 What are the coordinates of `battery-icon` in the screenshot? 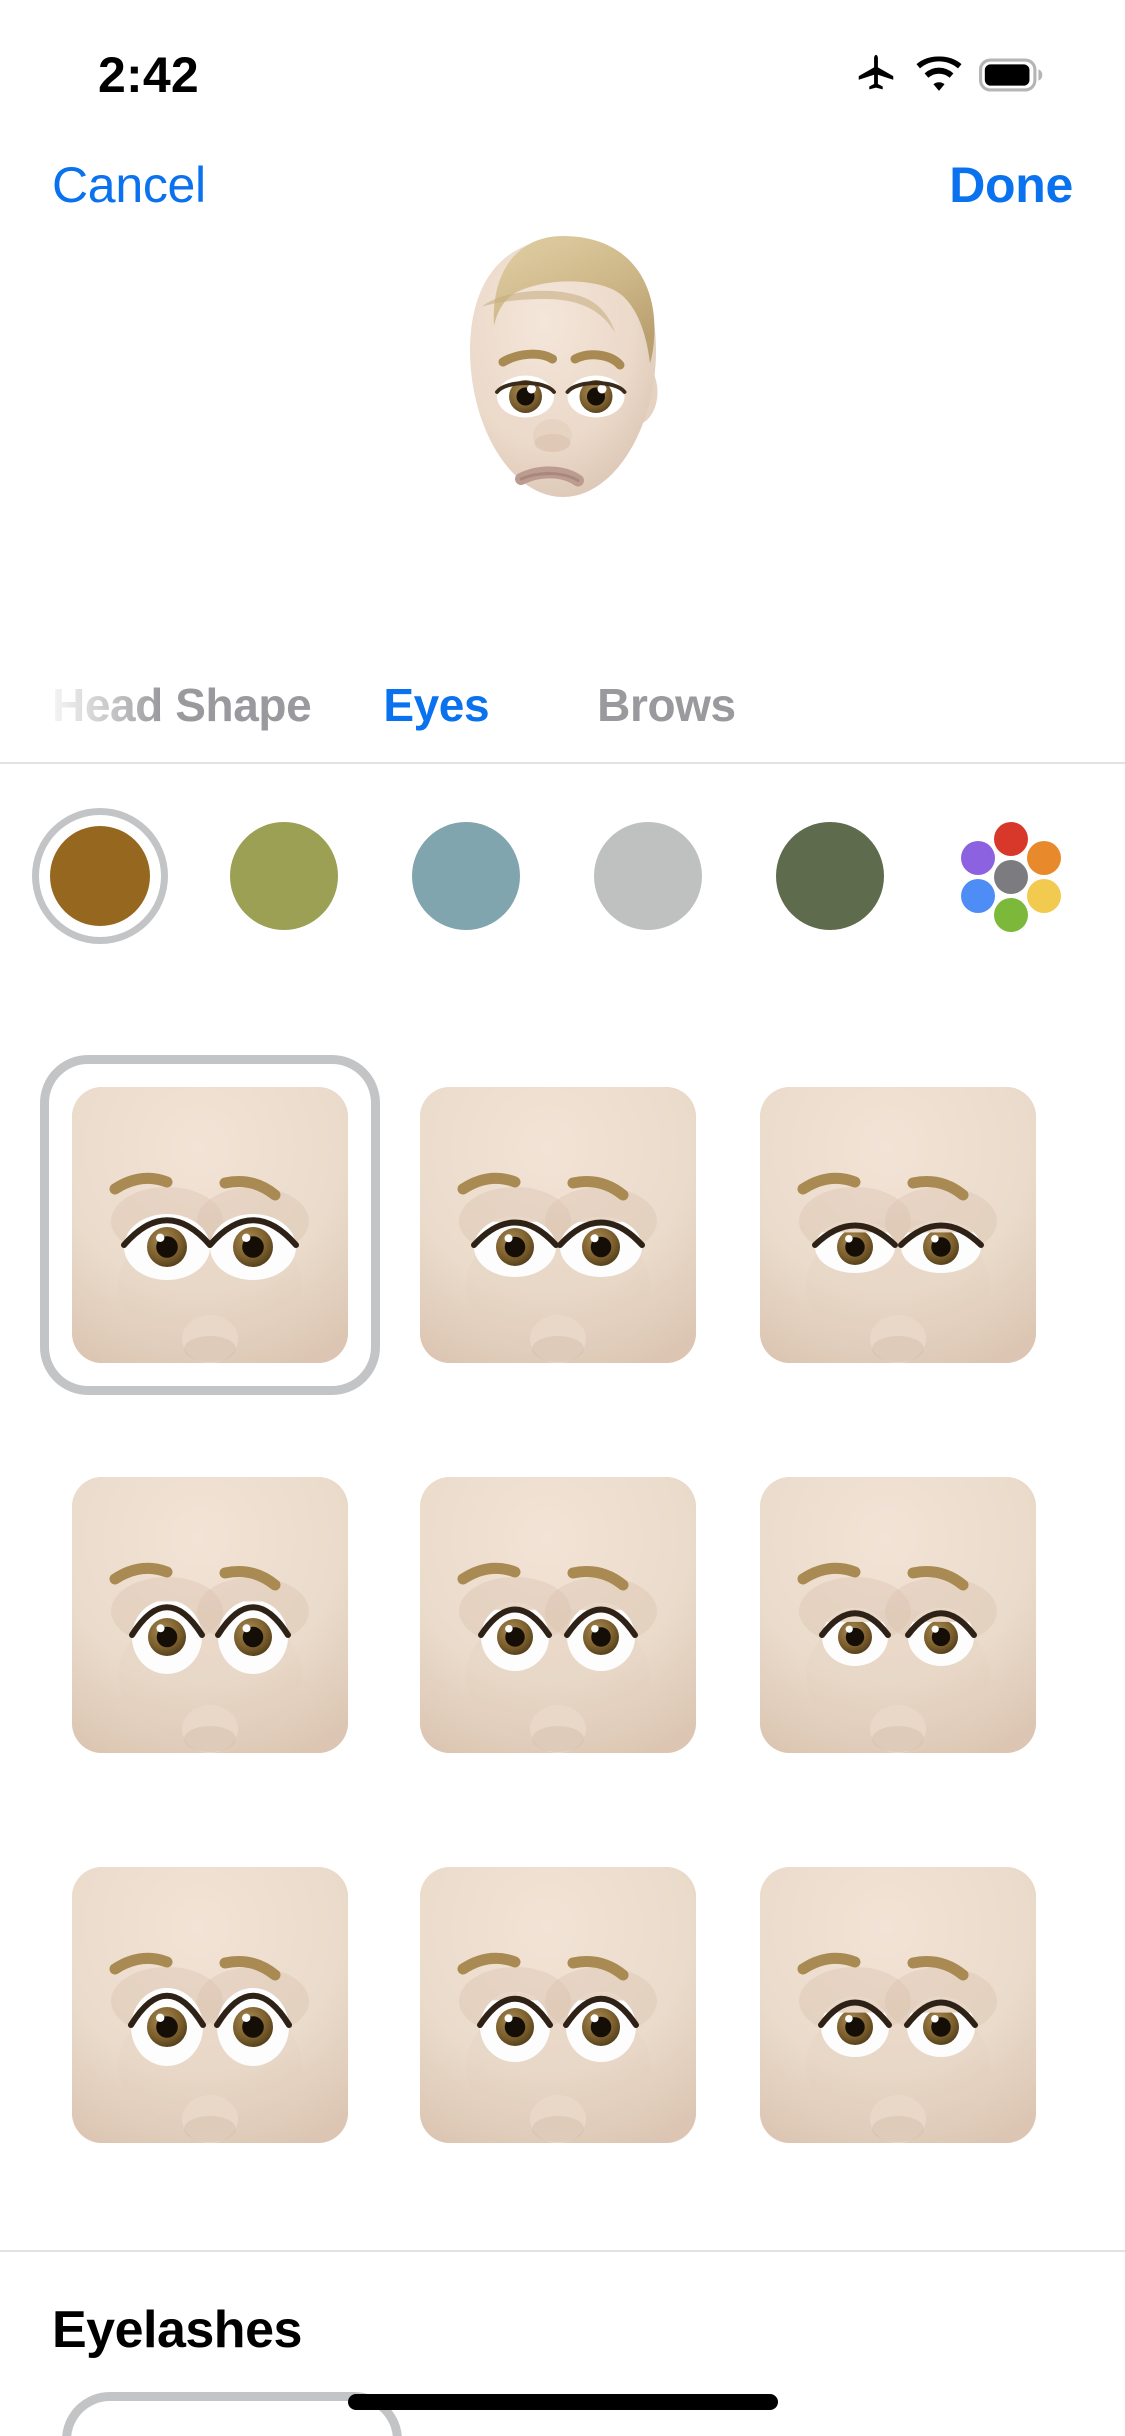 It's located at (1012, 77).